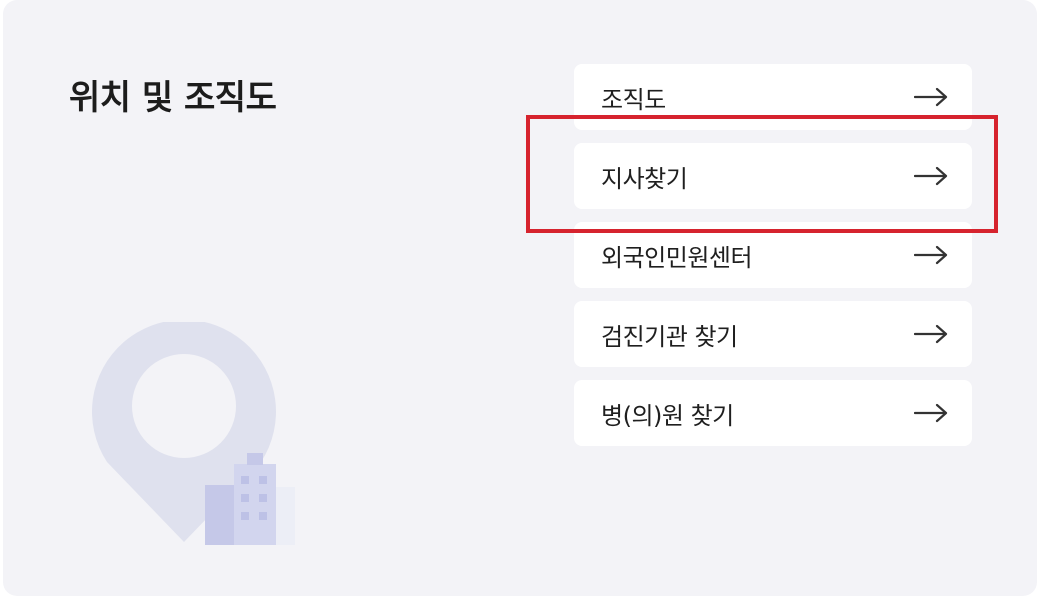 The width and height of the screenshot is (1042, 598). I want to click on menu-item-org-chart: 조직도, so click(773, 97).